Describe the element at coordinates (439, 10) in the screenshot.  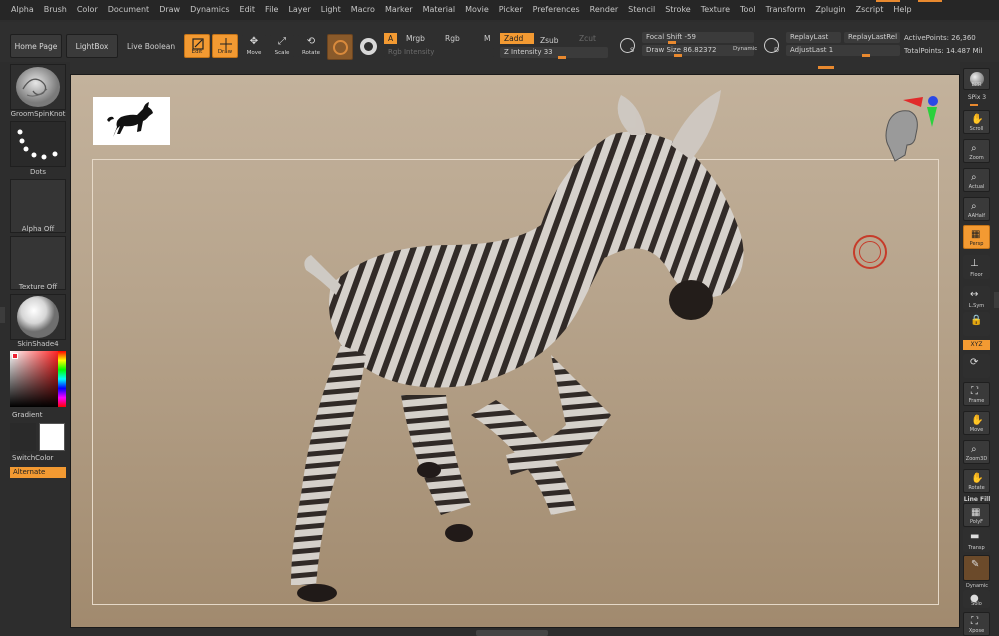
I see `menu-material: Material` at that location.